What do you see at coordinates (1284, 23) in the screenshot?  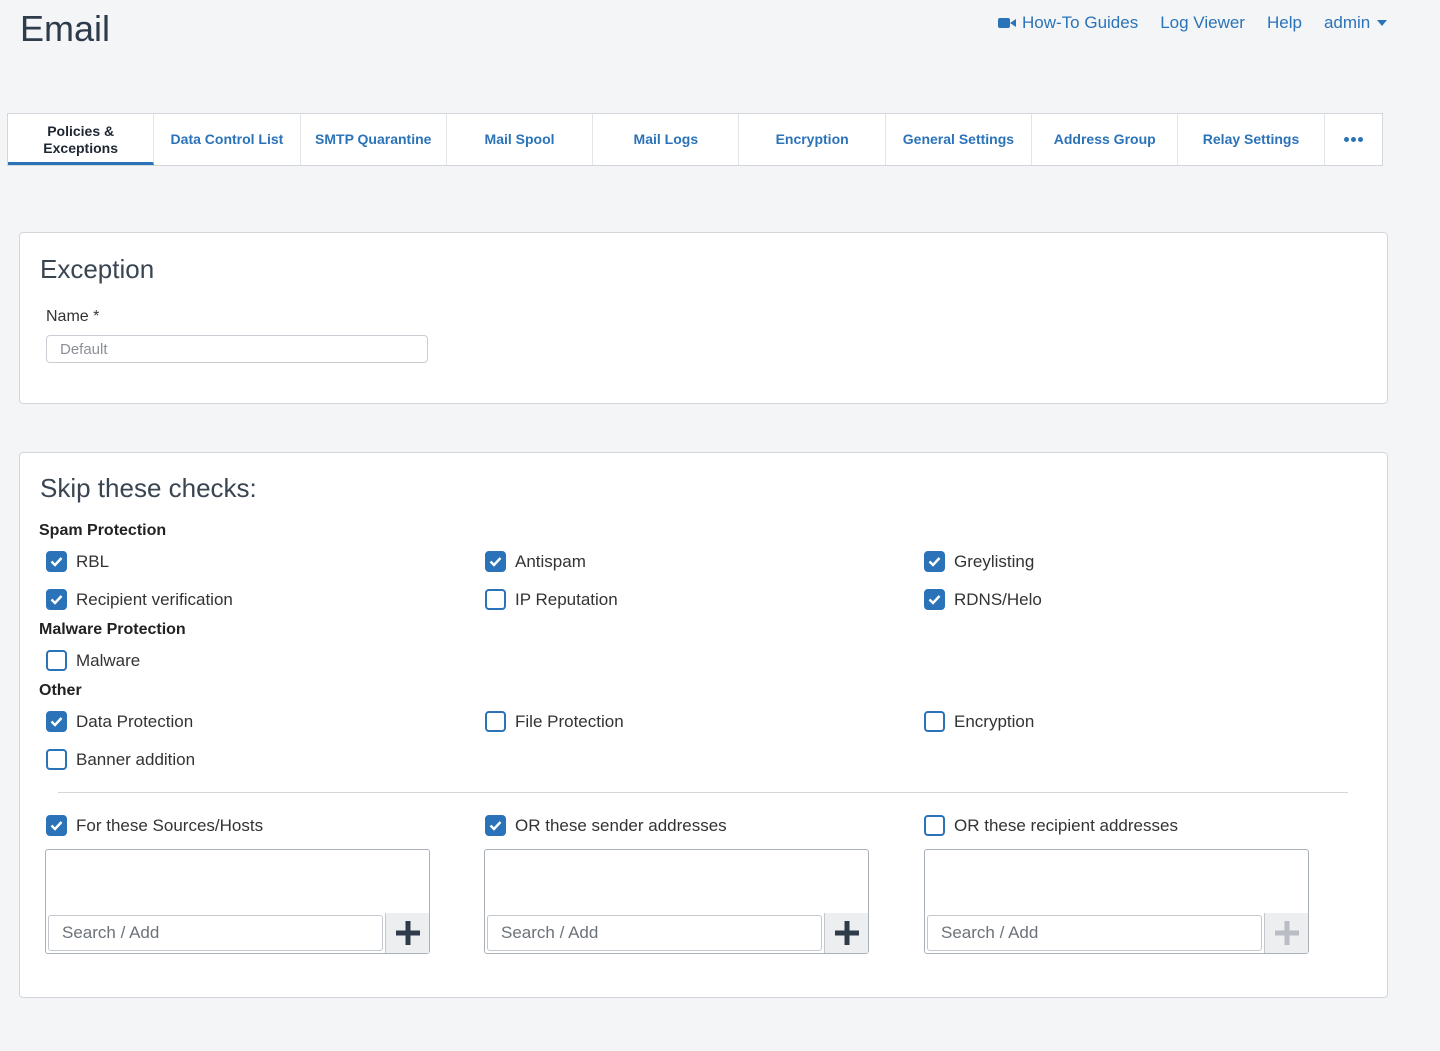 I see `help-link: Help` at bounding box center [1284, 23].